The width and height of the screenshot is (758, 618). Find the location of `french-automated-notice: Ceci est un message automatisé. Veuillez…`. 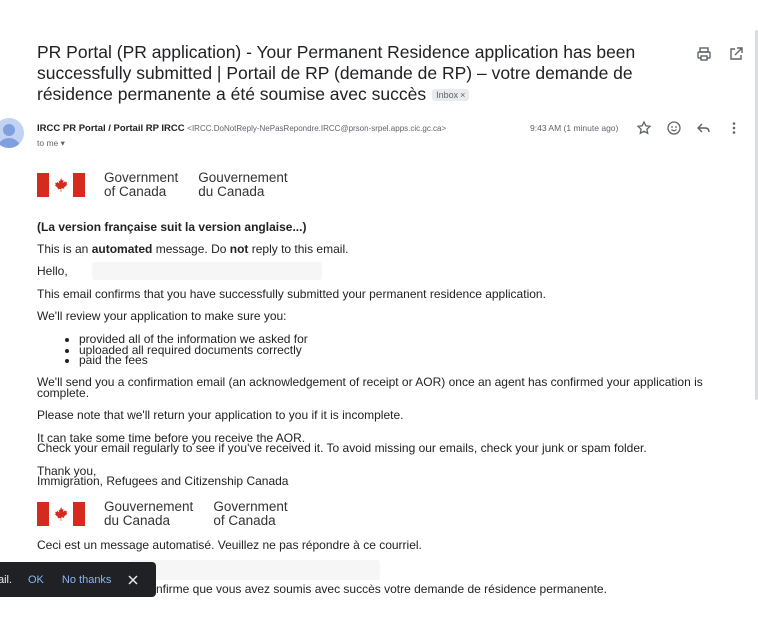

french-automated-notice: Ceci est un message automatisé. Veuillez… is located at coordinates (229, 545).